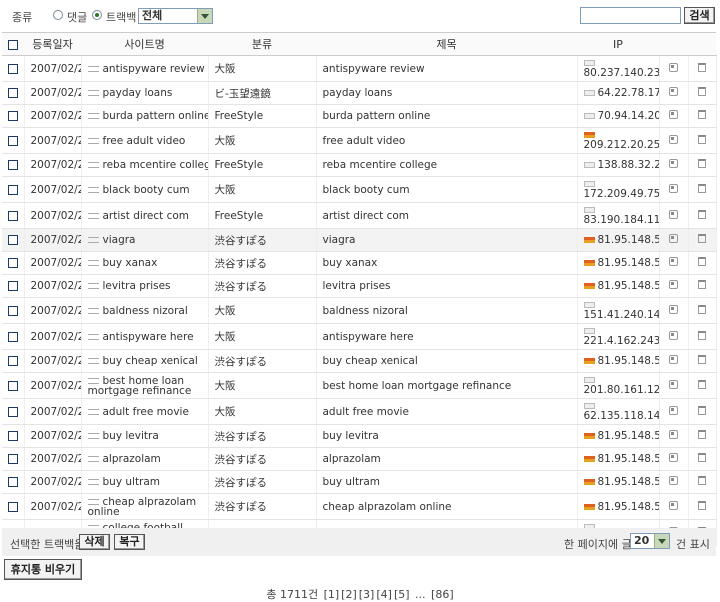 The image size is (720, 602). What do you see at coordinates (447, 215) in the screenshot?
I see `row-title: artist direct com` at bounding box center [447, 215].